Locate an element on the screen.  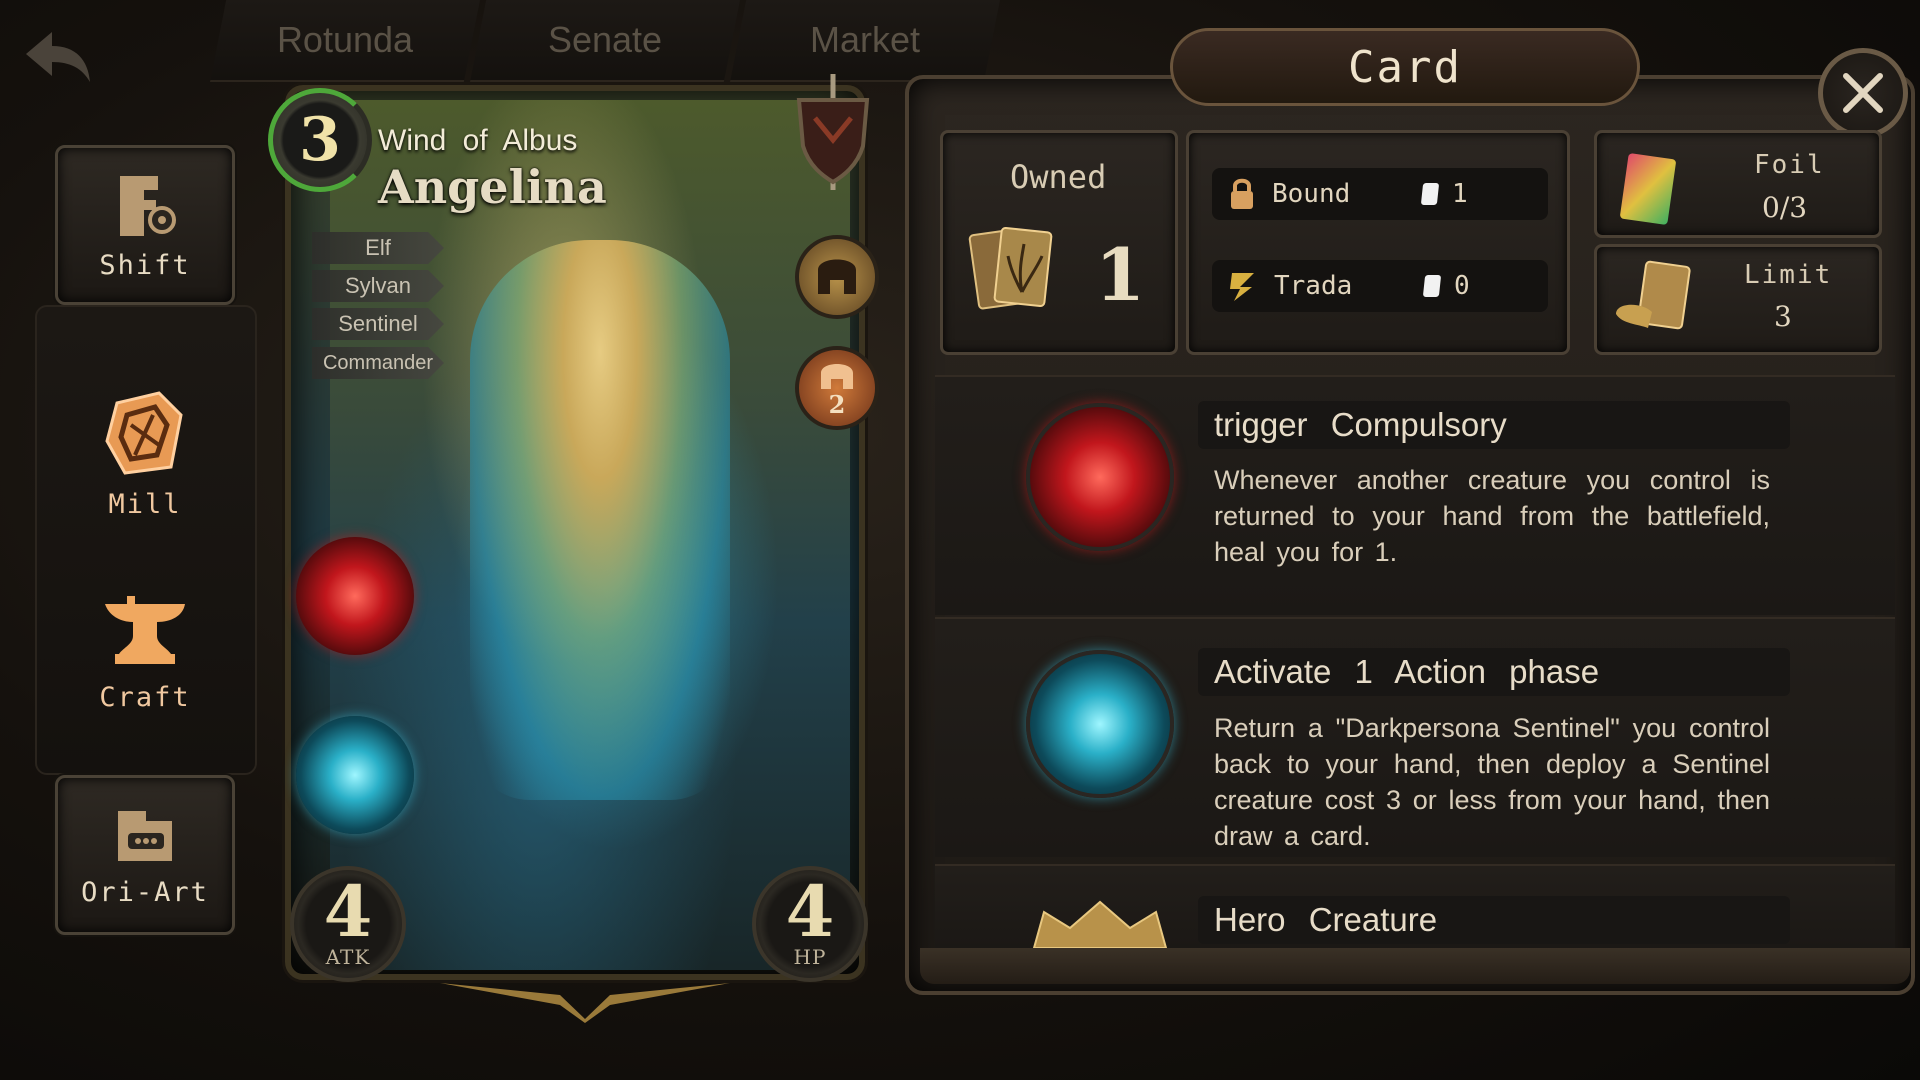
card-name: Angelina is located at coordinates (492, 187).